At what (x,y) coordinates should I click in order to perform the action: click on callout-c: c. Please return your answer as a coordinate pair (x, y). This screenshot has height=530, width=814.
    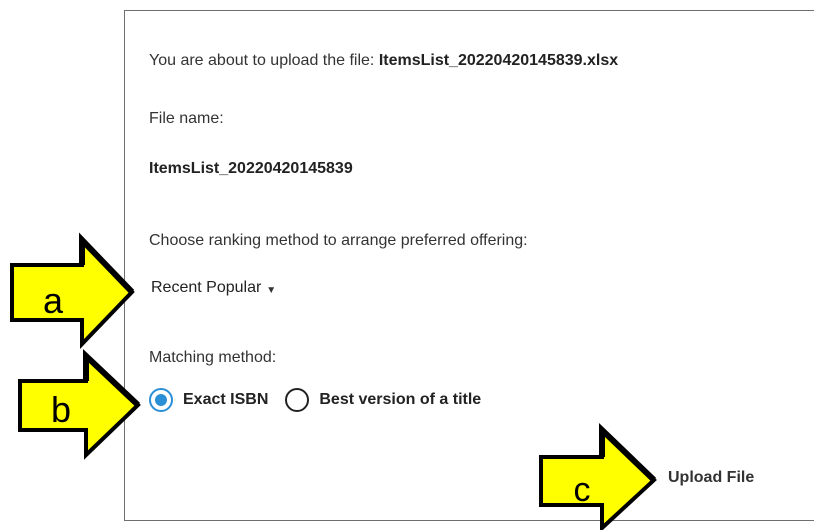
    Looking at the image, I should click on (598, 476).